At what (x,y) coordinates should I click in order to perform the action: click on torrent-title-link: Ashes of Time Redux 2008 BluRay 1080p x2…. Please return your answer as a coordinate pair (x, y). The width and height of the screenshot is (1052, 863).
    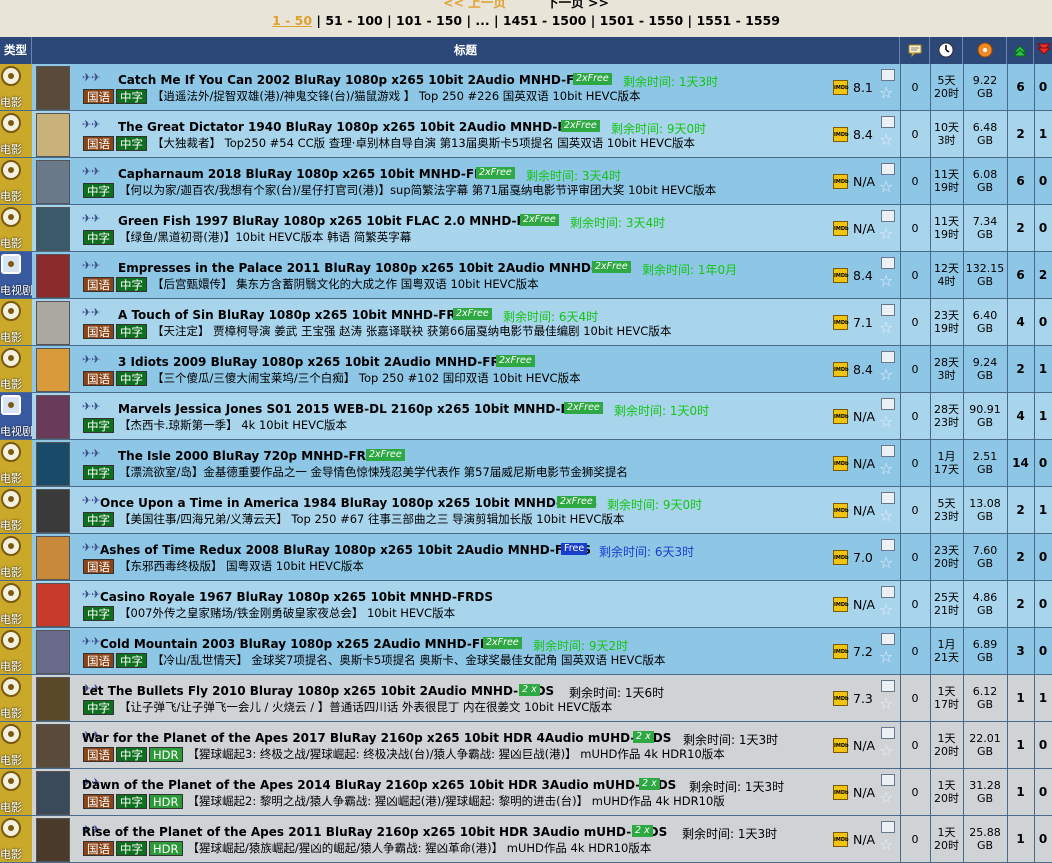
    Looking at the image, I should click on (345, 550).